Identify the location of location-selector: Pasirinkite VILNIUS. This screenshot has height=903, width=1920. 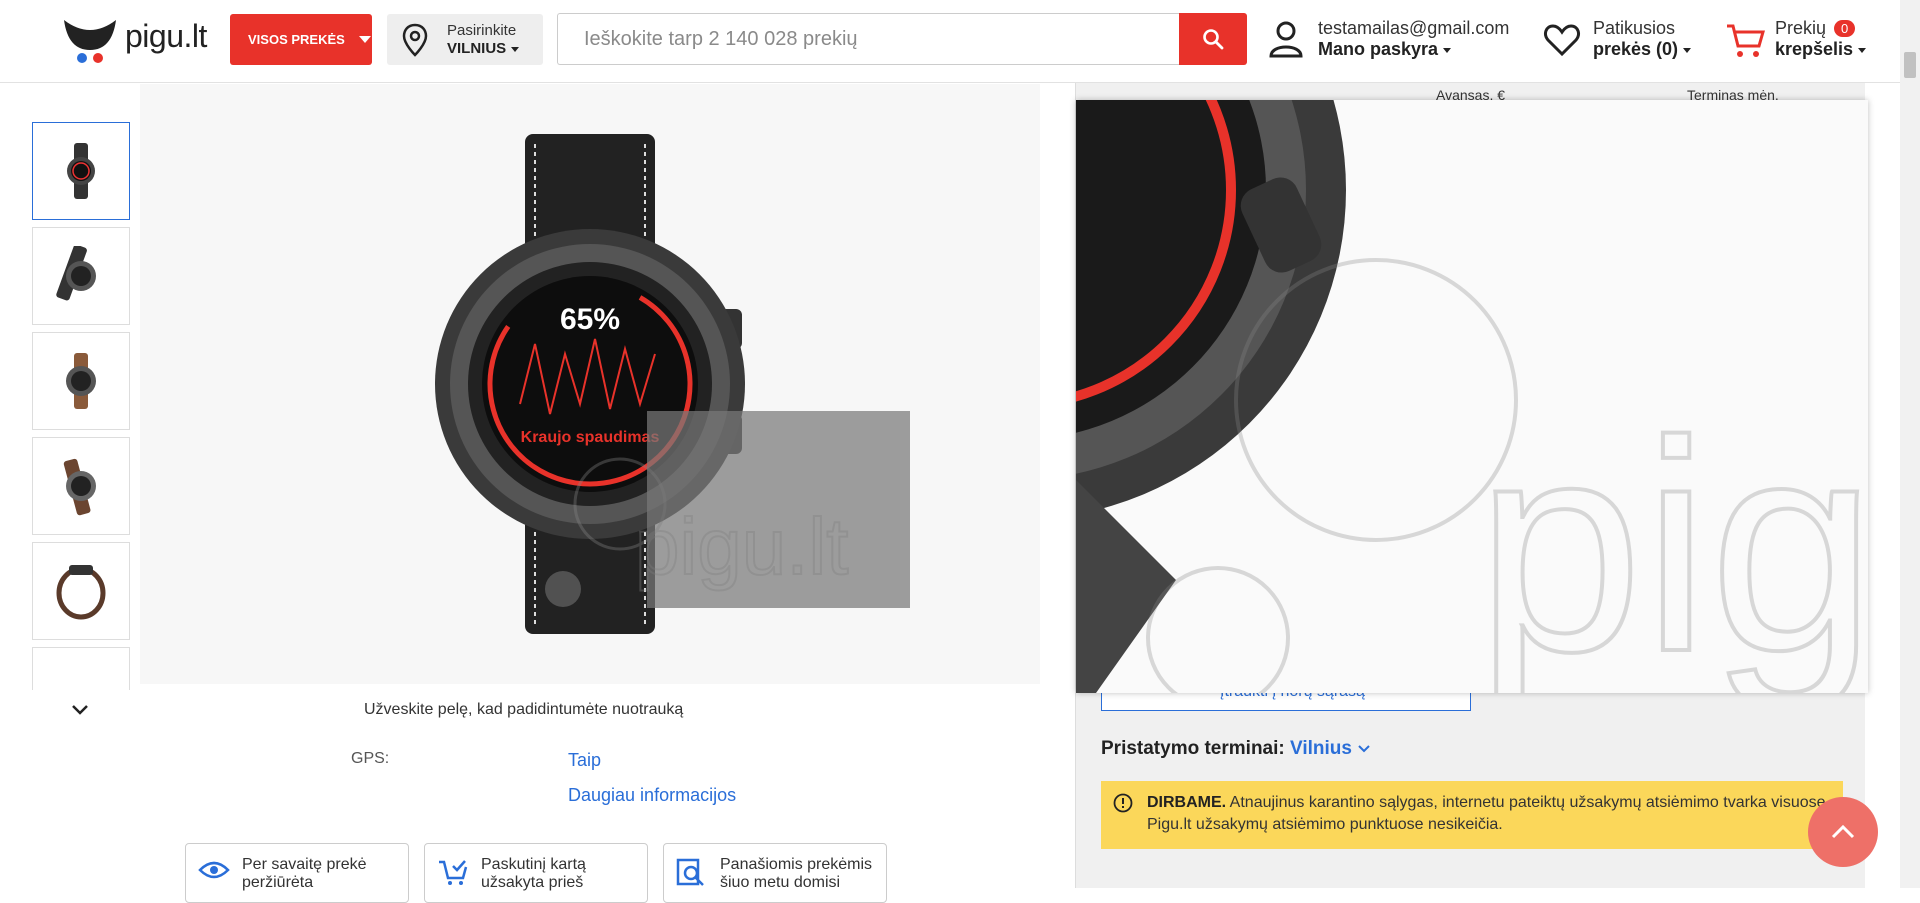
(465, 39).